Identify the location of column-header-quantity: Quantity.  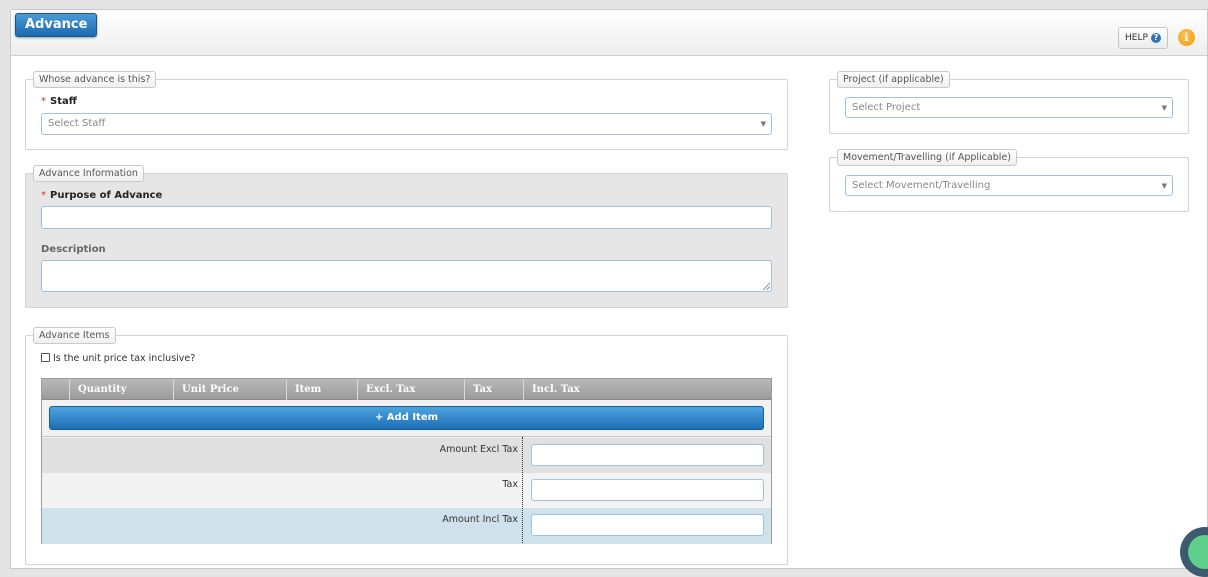
(121, 389).